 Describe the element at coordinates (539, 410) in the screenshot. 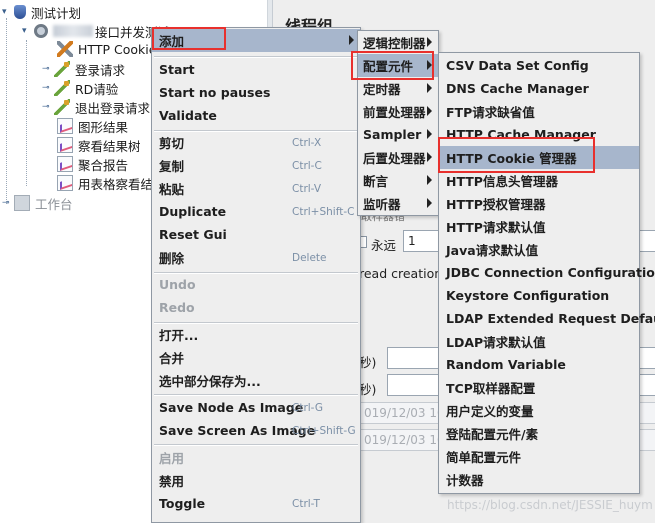

I see `config-item: 用户定义的变量` at that location.